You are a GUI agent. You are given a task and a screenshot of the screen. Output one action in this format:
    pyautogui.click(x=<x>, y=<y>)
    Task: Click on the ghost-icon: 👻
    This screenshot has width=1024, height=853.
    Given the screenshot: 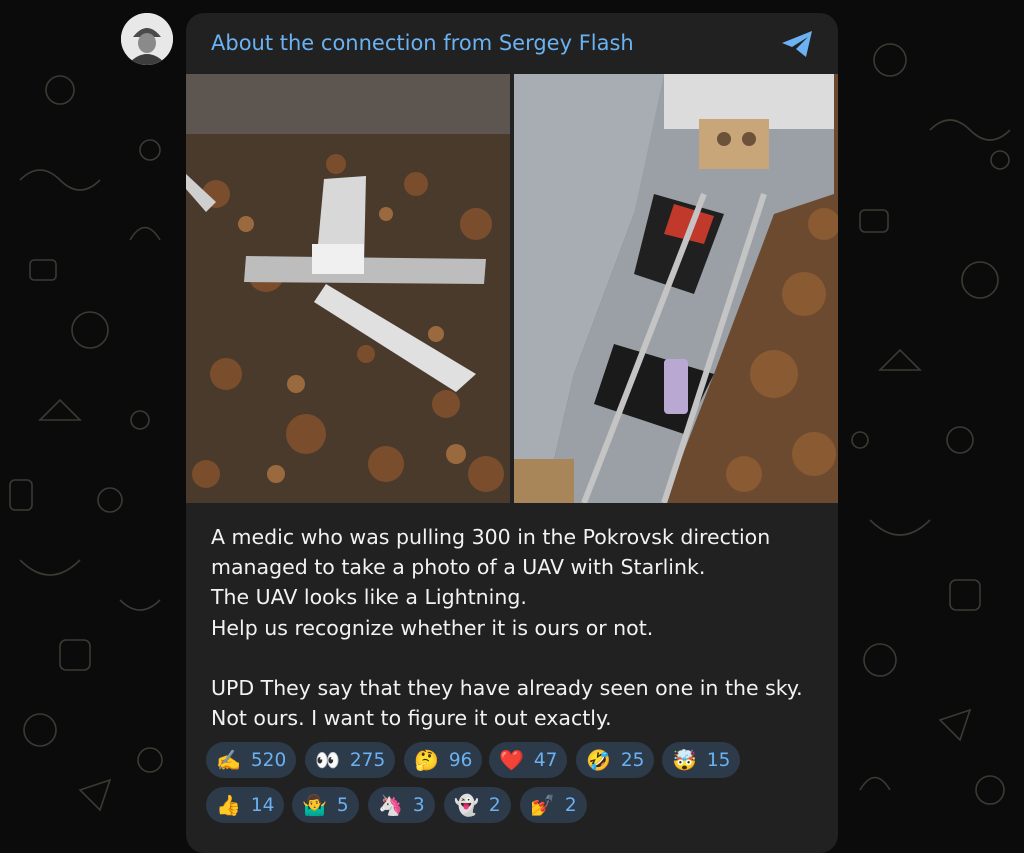 What is the action you would take?
    pyautogui.click(x=466, y=805)
    